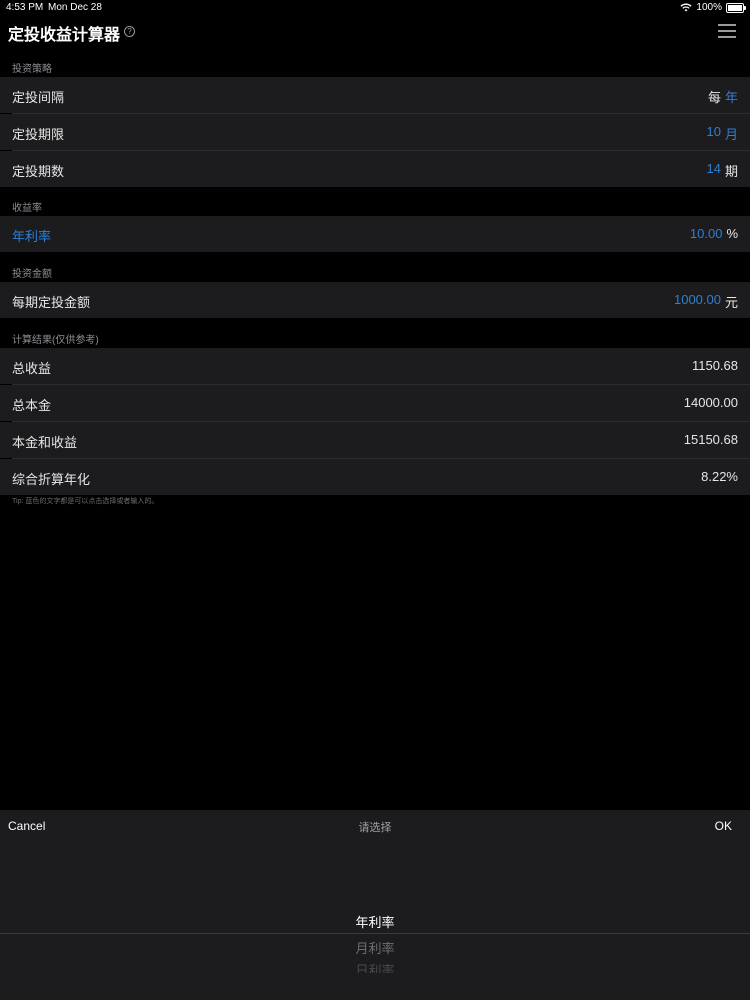 This screenshot has height=1000, width=750. I want to click on page-title: 定投收益计算器, so click(64, 35).